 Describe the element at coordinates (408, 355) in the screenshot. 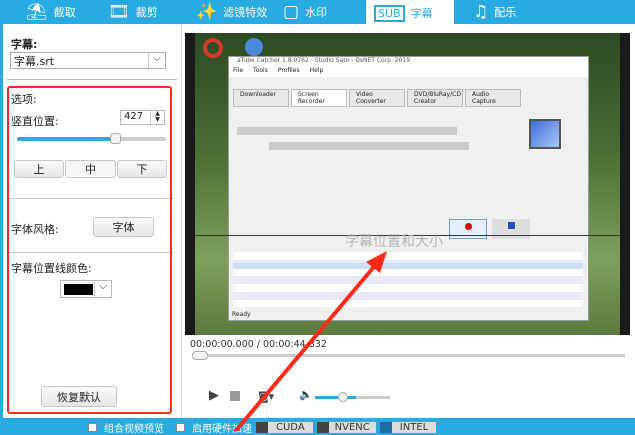

I see `seek-bar` at that location.